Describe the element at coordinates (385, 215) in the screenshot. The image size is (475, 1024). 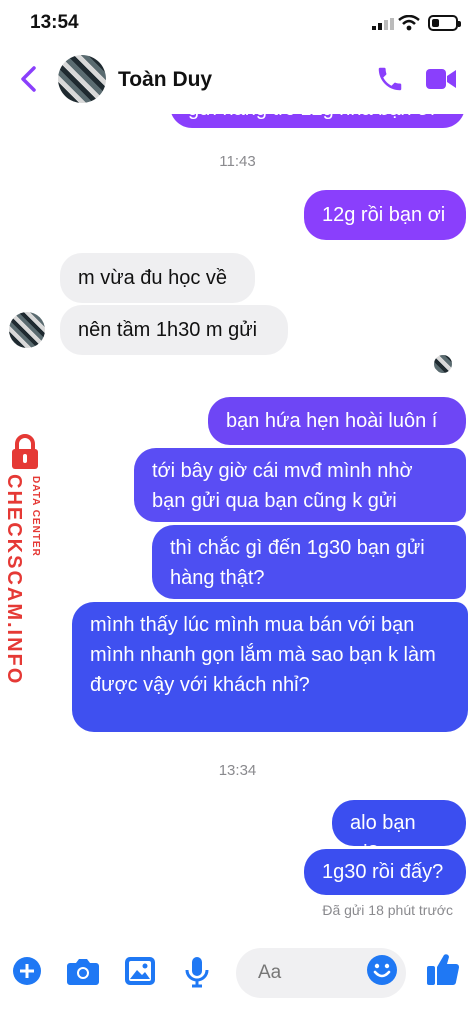
I see `message-outgoing: 12g rồi bạn ơi` at that location.